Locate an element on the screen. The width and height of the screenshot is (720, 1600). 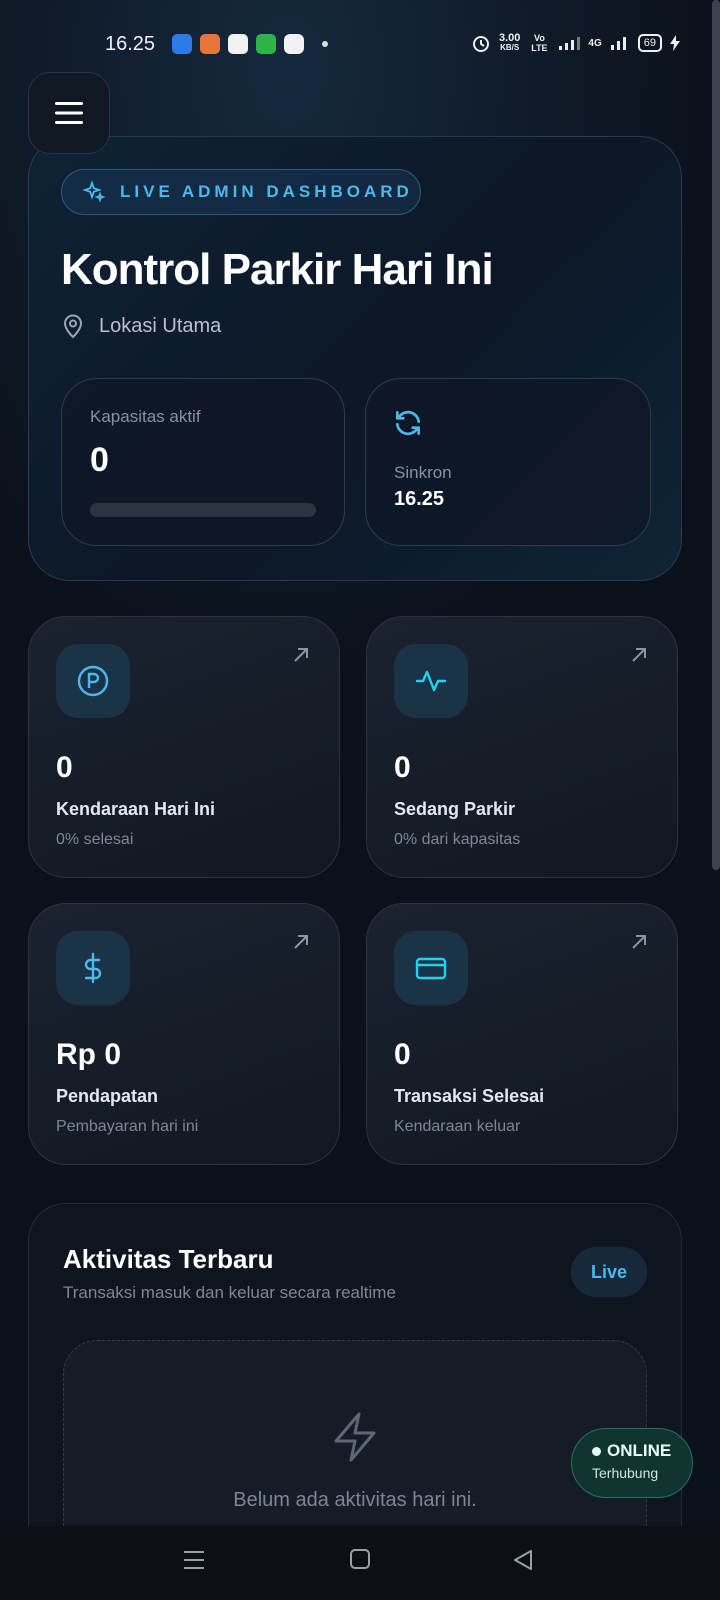
charging-icon is located at coordinates (675, 43).